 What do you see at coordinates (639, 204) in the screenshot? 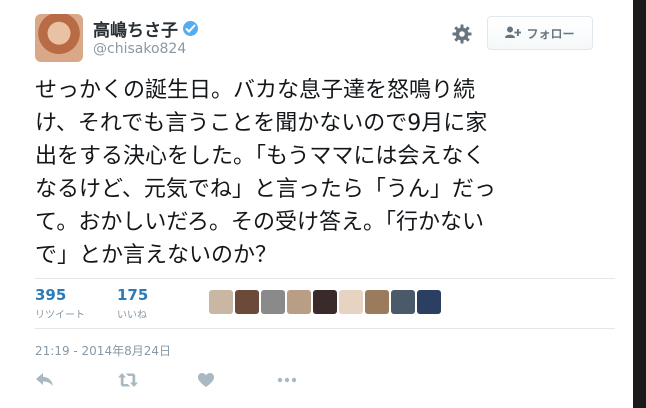
I see `window-edge` at bounding box center [639, 204].